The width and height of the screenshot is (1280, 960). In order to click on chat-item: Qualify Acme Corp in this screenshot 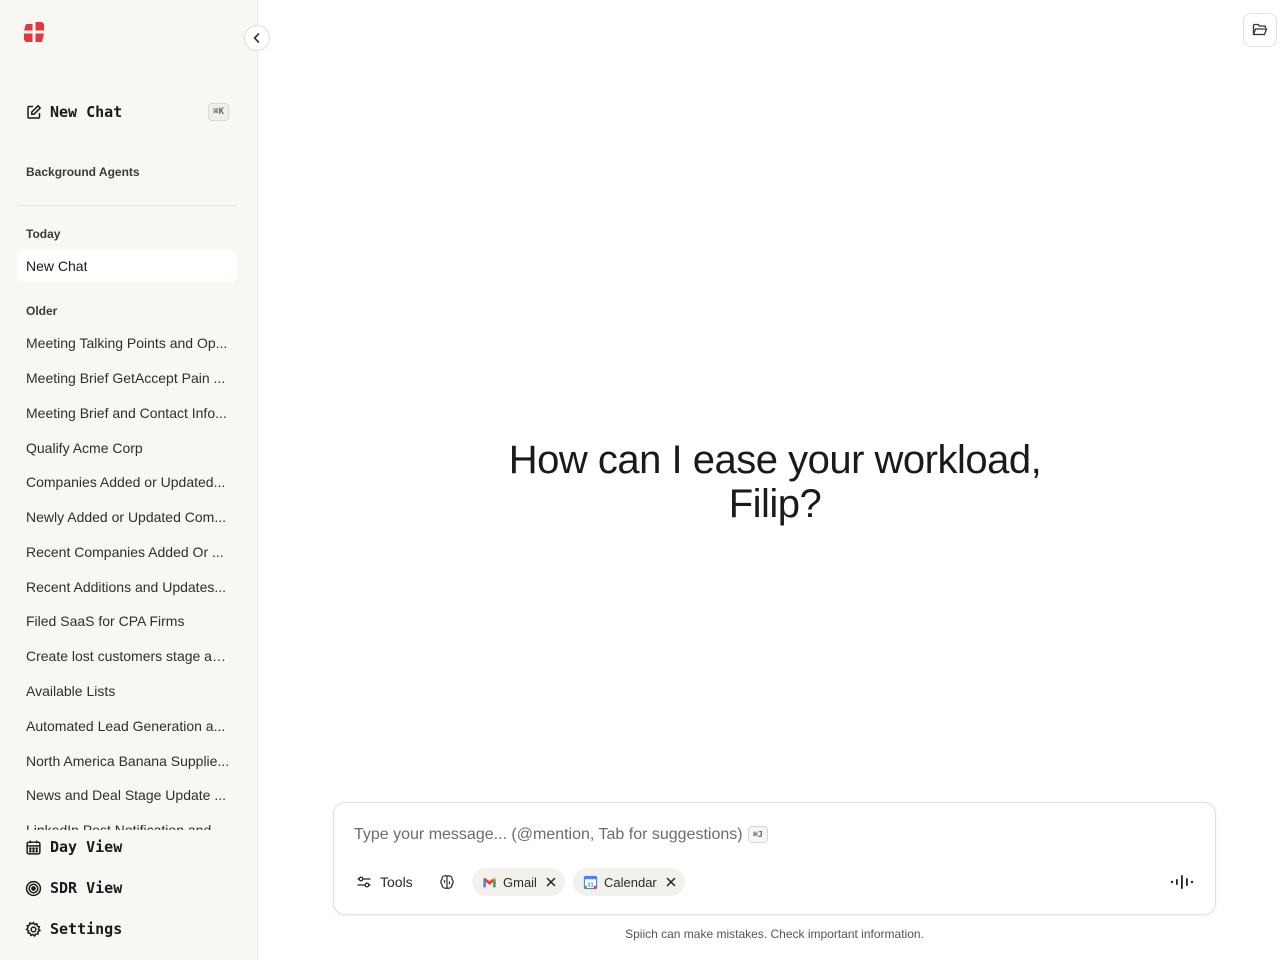, I will do `click(127, 448)`.